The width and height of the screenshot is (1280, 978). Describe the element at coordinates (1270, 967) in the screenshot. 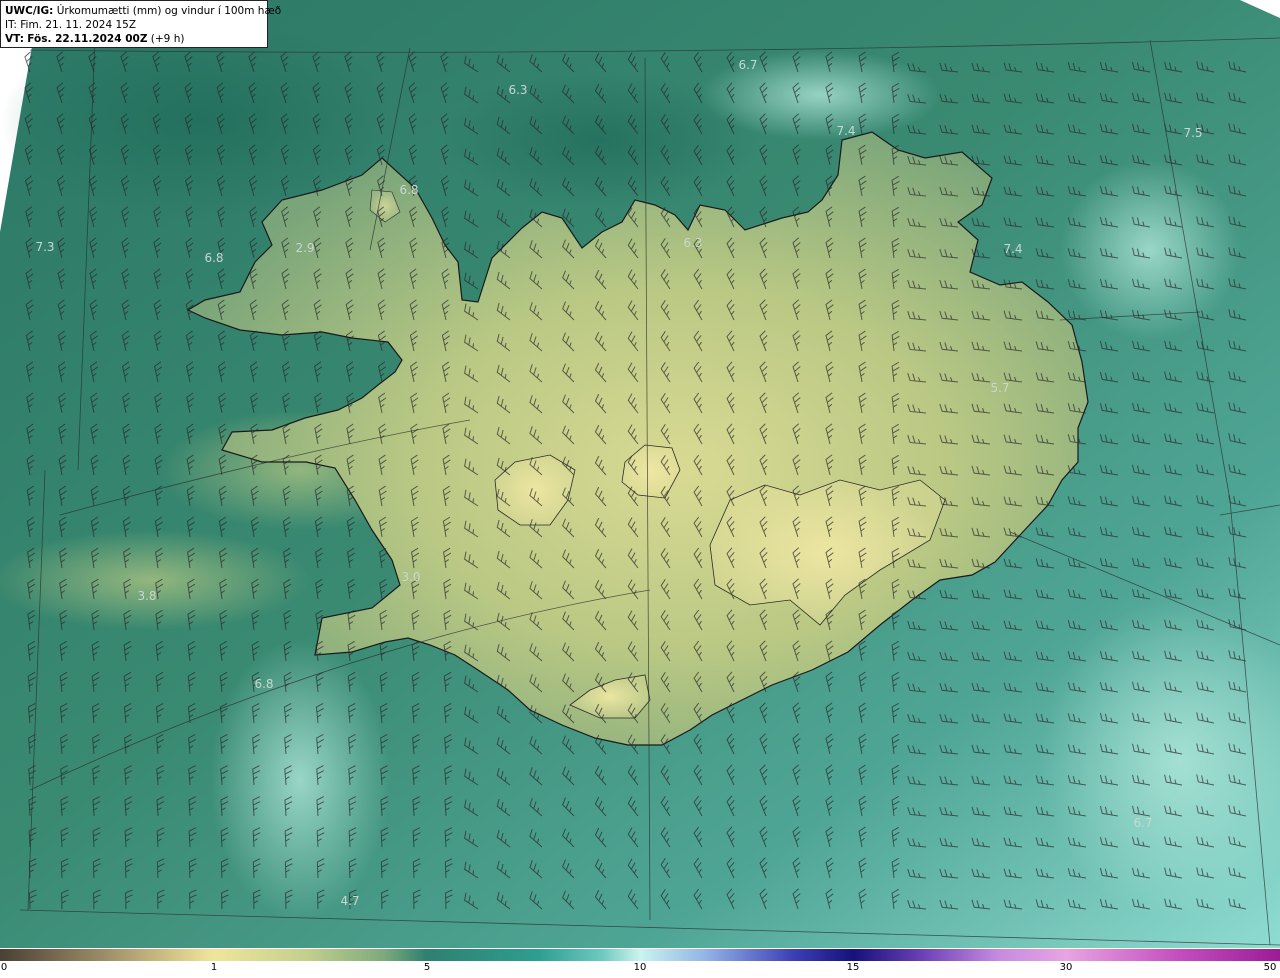

I see `colorbar-tick: 50` at that location.